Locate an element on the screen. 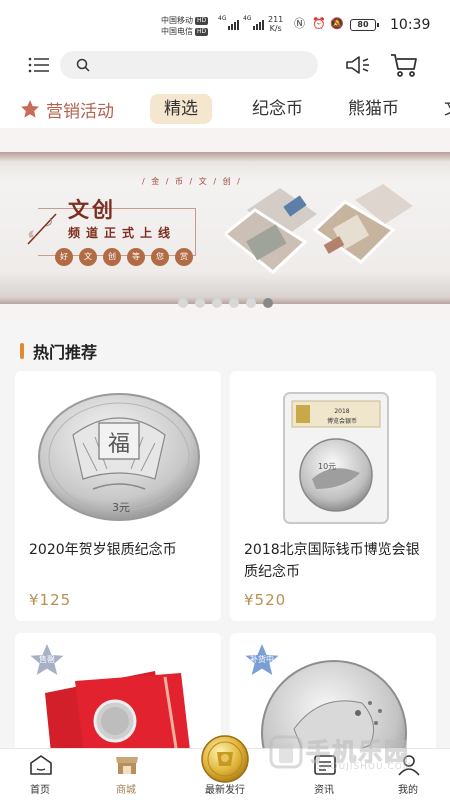 This screenshot has width=450, height=800. section-header: 热门推荐 is located at coordinates (58, 351).